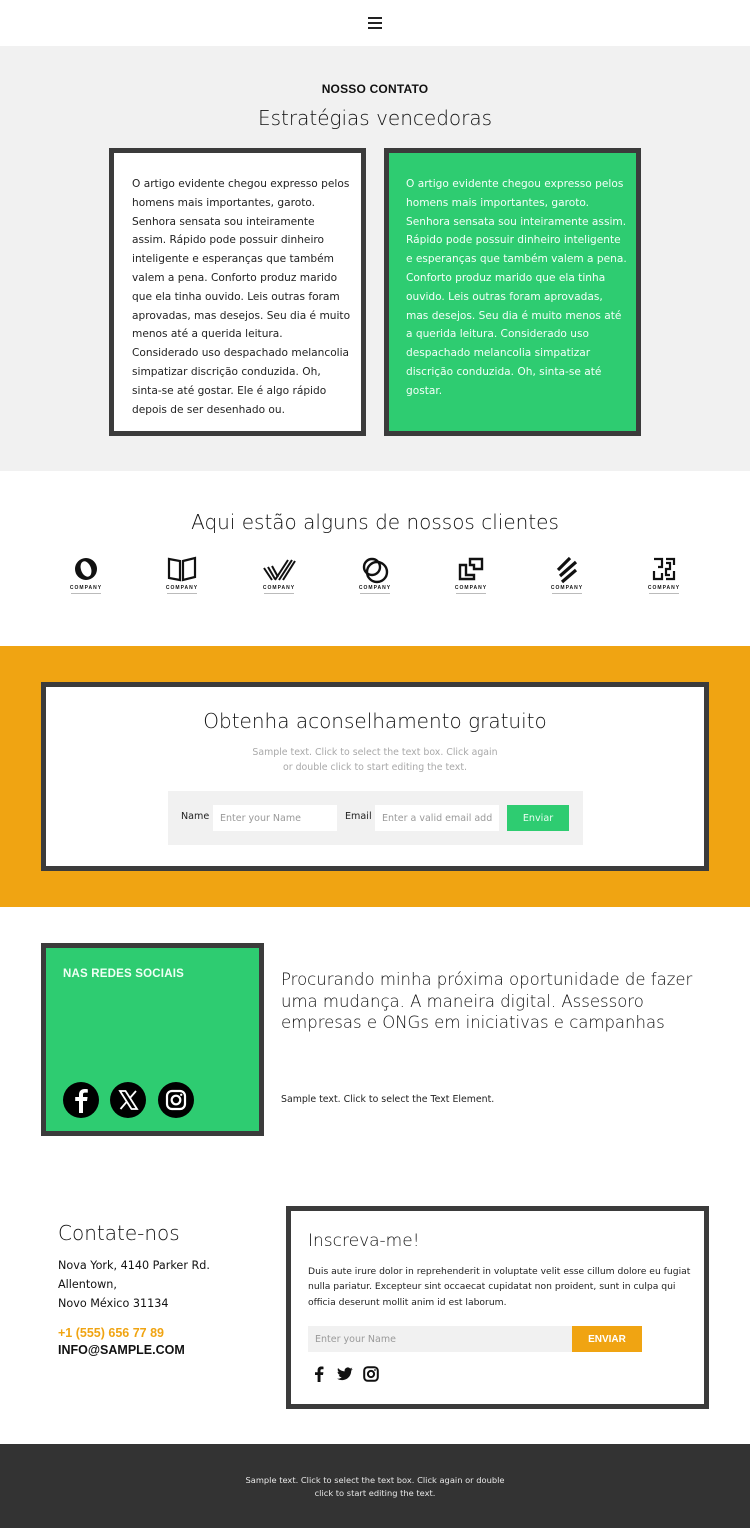  Describe the element at coordinates (440, 1339) in the screenshot. I see `subscribe-name-input` at that location.